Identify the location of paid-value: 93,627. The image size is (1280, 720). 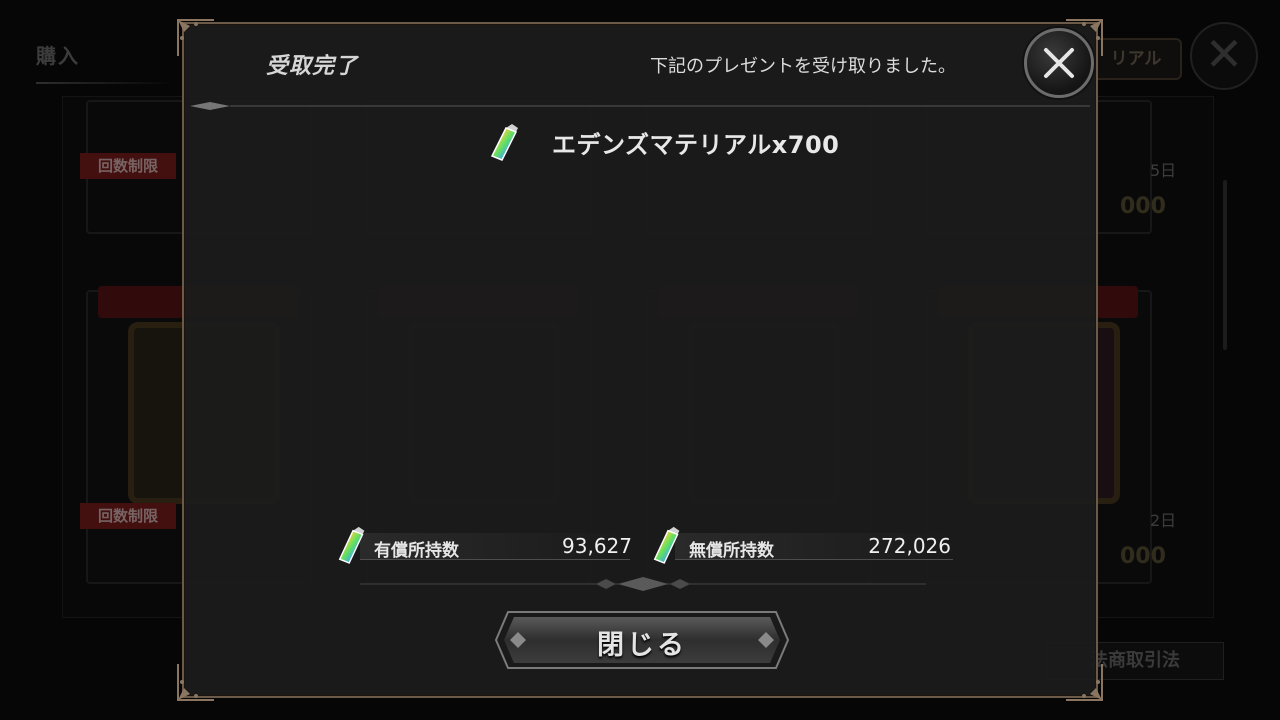
(597, 546).